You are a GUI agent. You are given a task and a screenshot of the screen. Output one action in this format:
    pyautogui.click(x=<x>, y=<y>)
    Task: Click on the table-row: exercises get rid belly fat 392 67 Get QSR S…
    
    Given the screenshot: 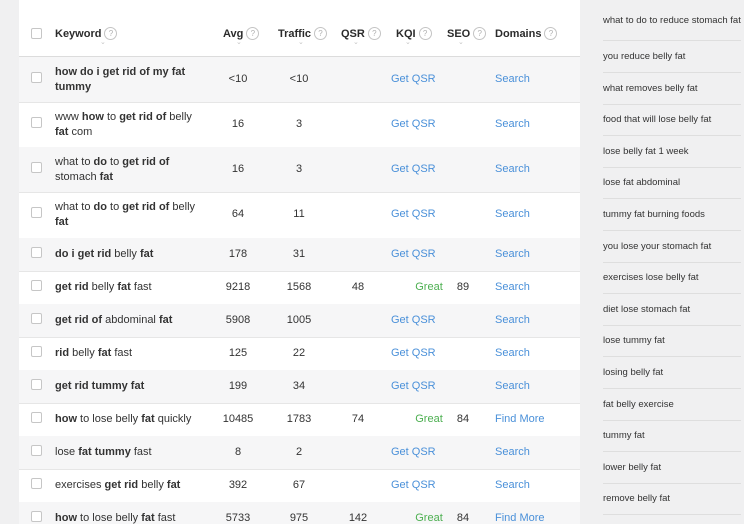 What is the action you would take?
    pyautogui.click(x=299, y=486)
    